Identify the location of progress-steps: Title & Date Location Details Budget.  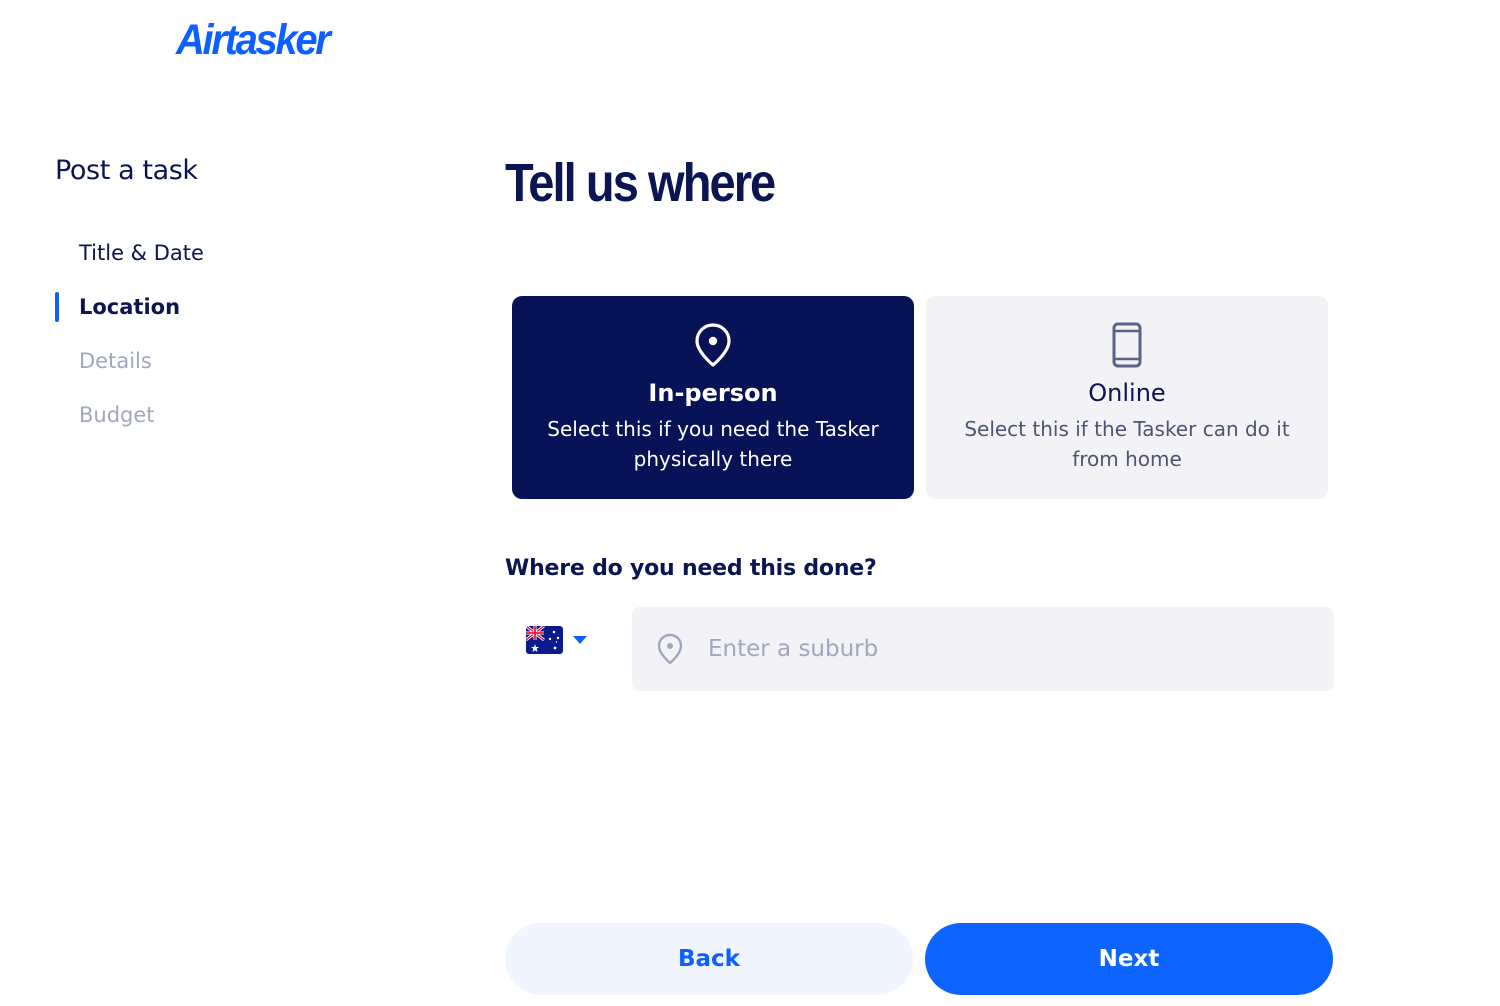
(129, 346).